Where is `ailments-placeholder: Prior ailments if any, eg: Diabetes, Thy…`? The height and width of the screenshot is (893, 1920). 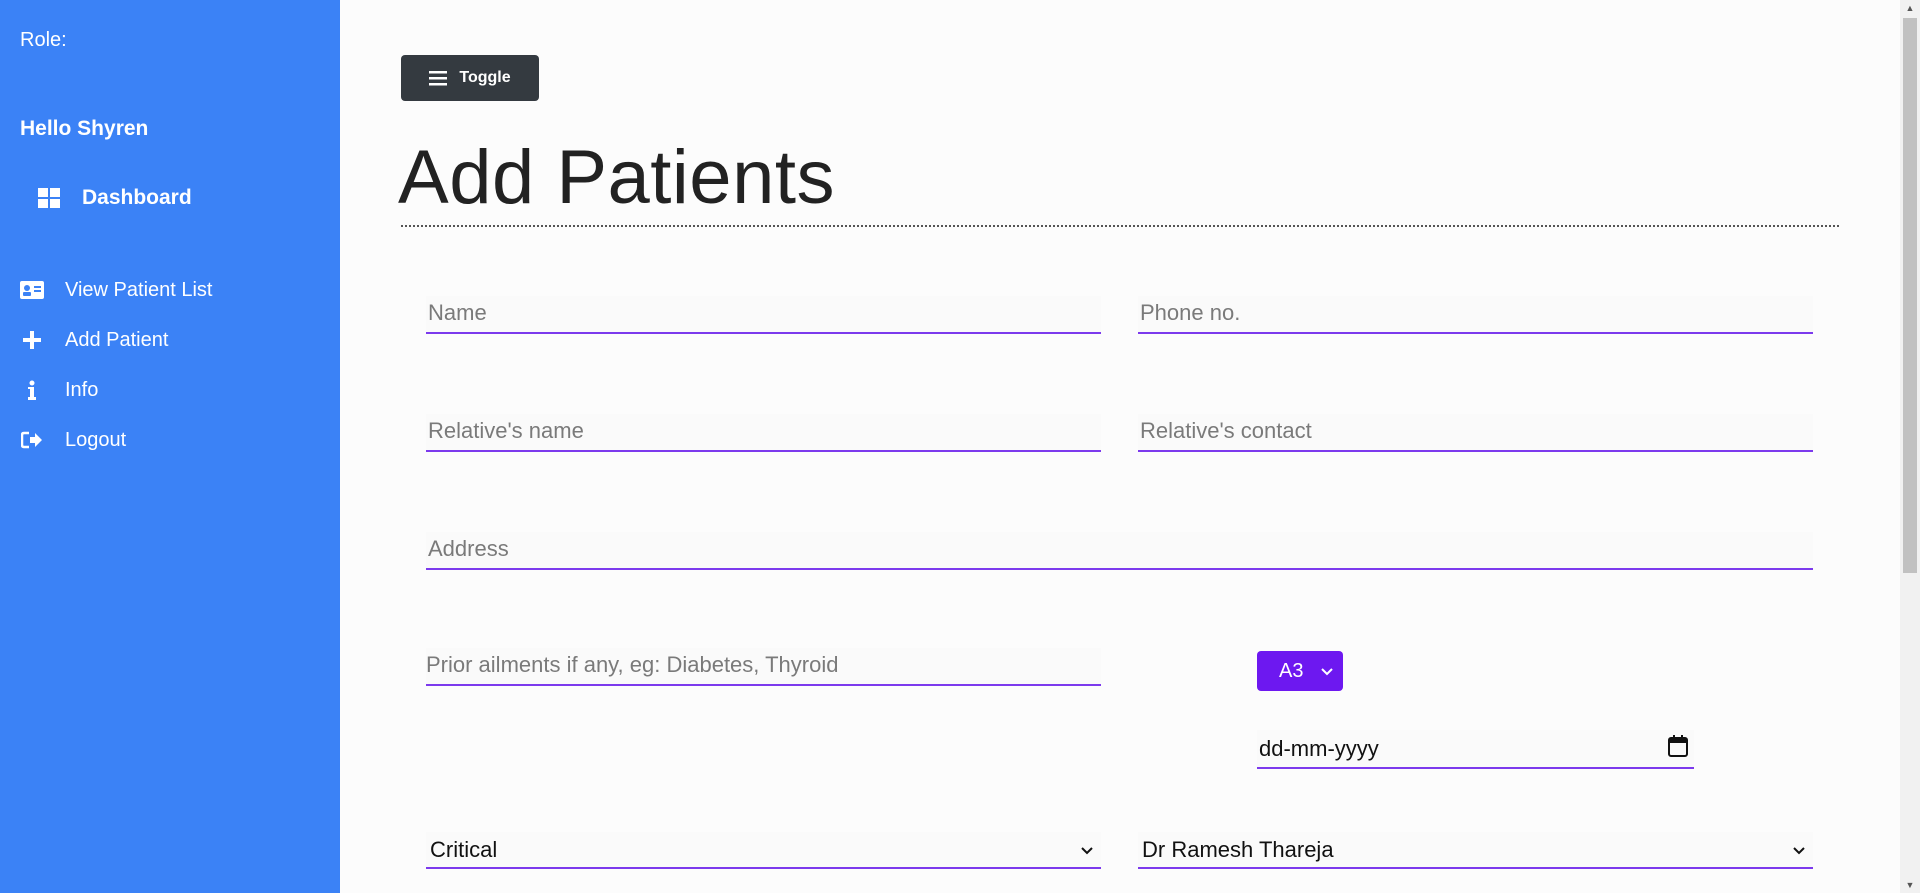 ailments-placeholder: Prior ailments if any, eg: Diabetes, Thy… is located at coordinates (632, 664).